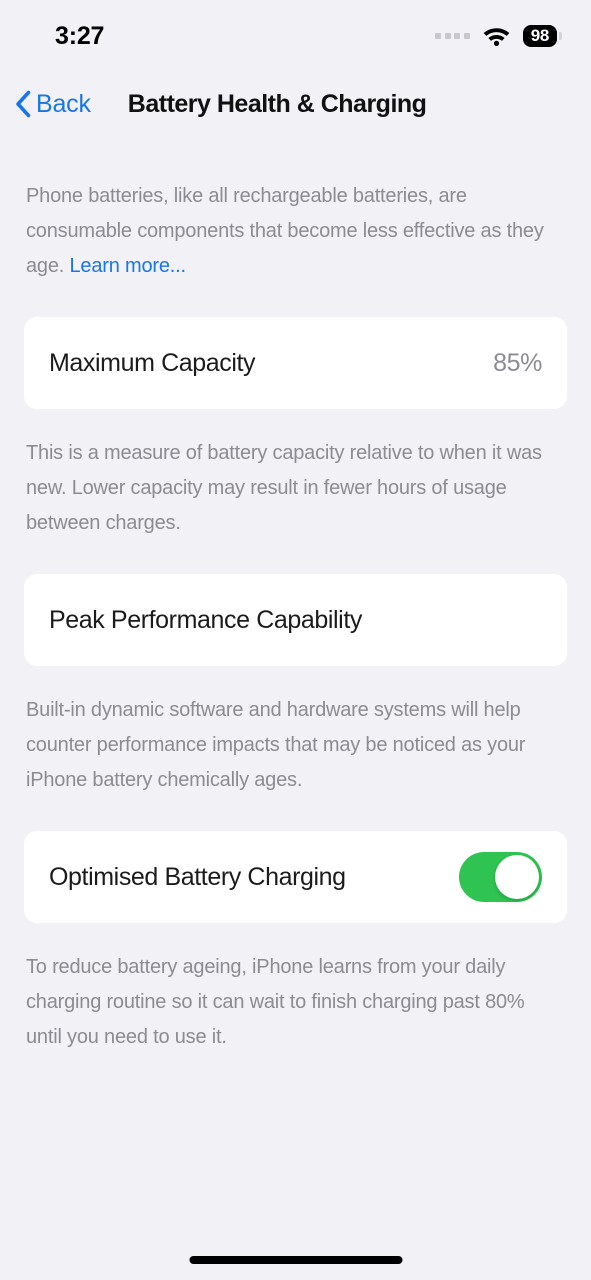 The height and width of the screenshot is (1280, 591). I want to click on peak-performance-row: Peak Performance Capability, so click(295, 620).